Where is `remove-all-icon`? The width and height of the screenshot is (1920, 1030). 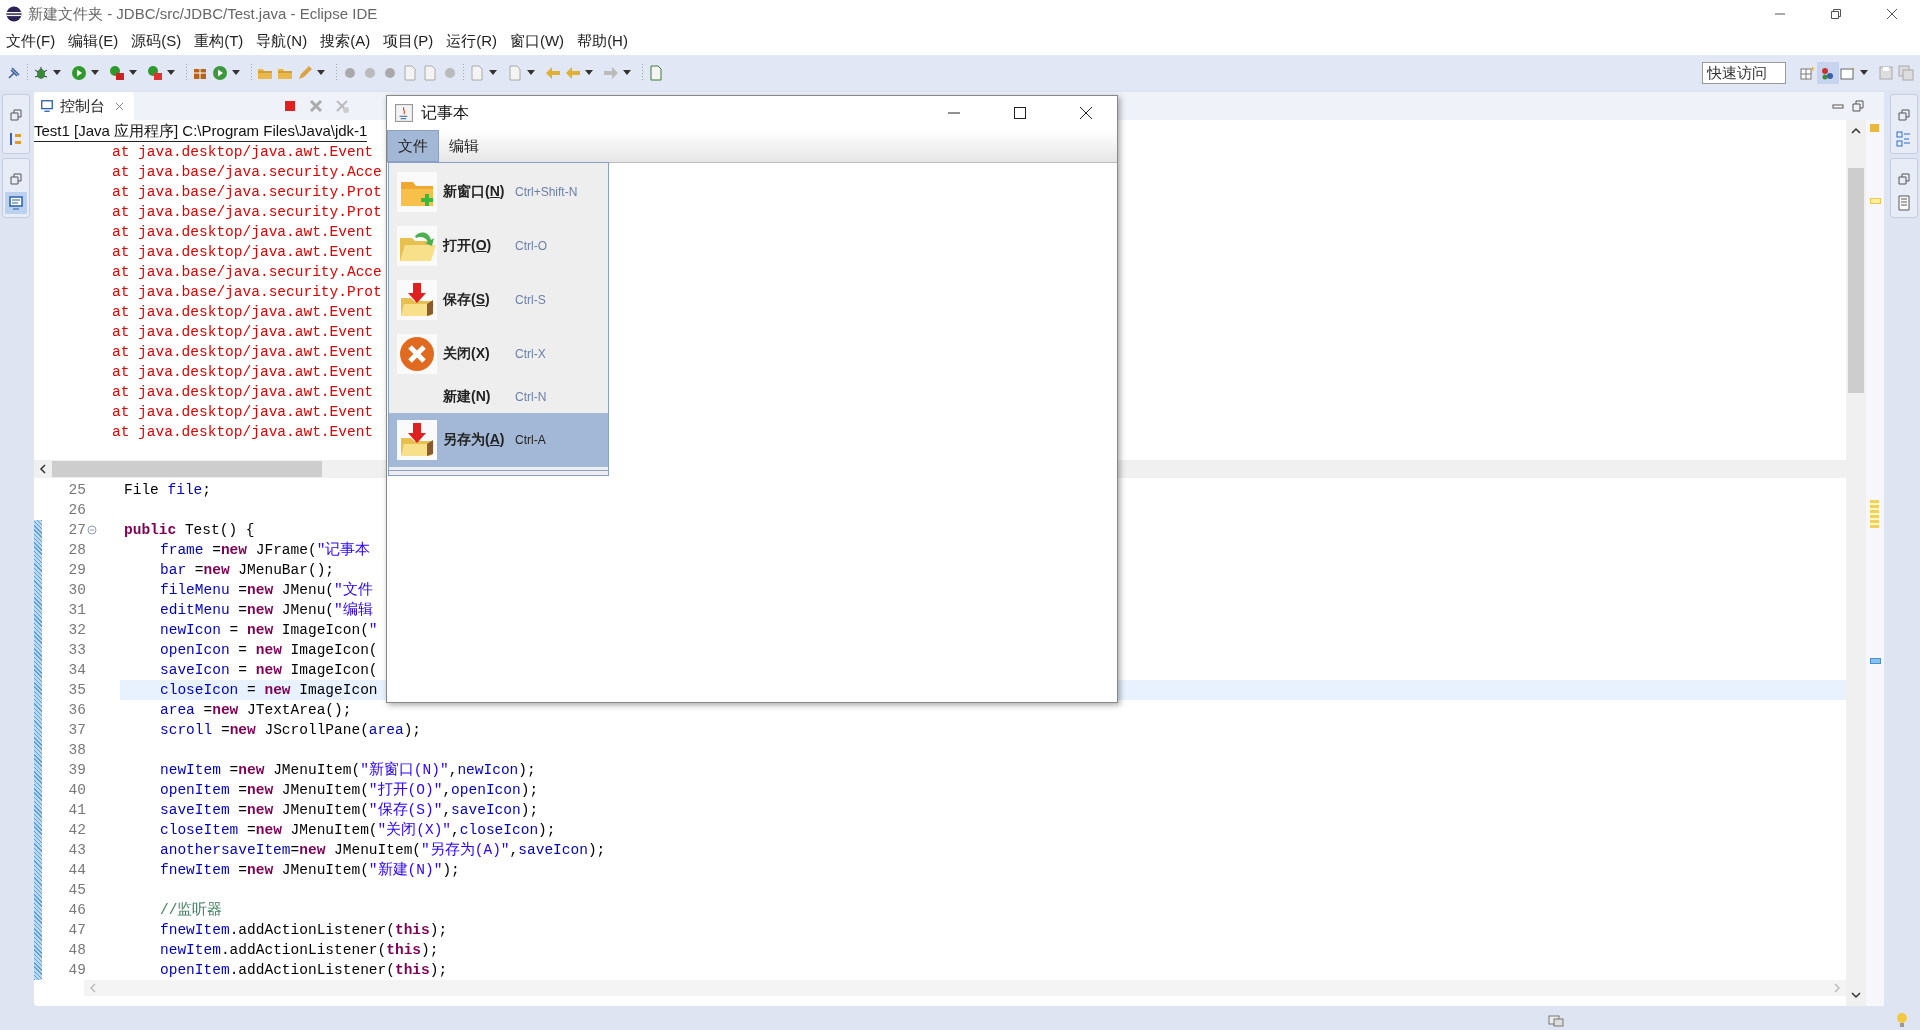 remove-all-icon is located at coordinates (342, 106).